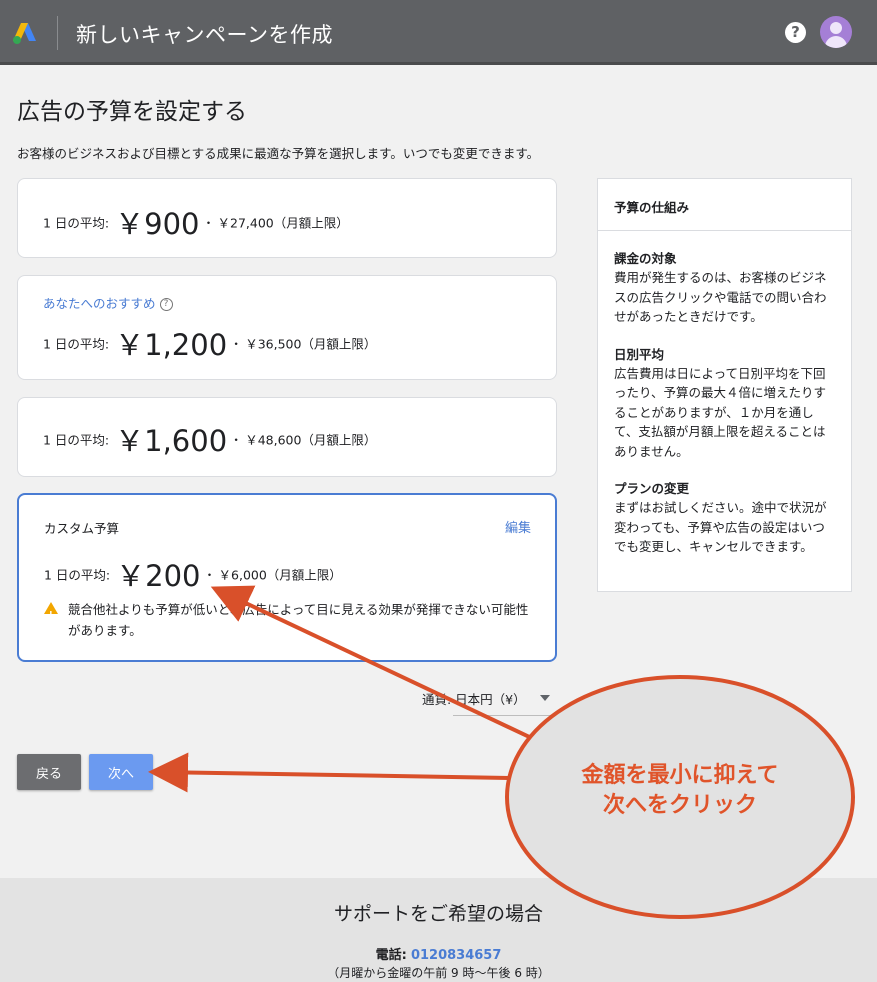 The height and width of the screenshot is (982, 877). Describe the element at coordinates (504, 715) in the screenshot. I see `currency-underline` at that location.